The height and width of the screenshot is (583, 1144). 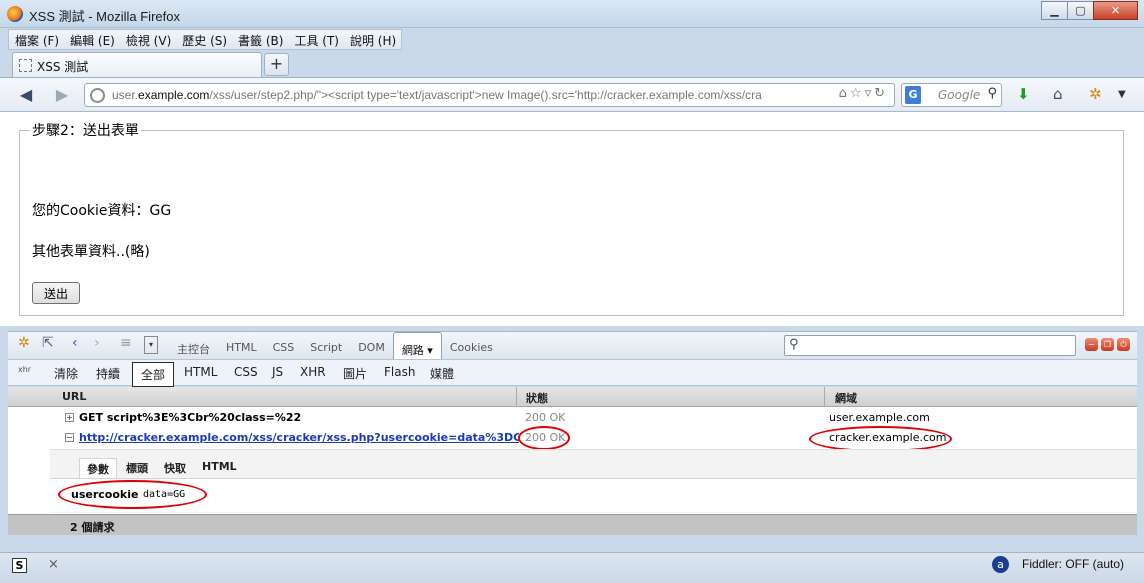 I want to click on home-bookmark-icon: ⌂, so click(x=844, y=93).